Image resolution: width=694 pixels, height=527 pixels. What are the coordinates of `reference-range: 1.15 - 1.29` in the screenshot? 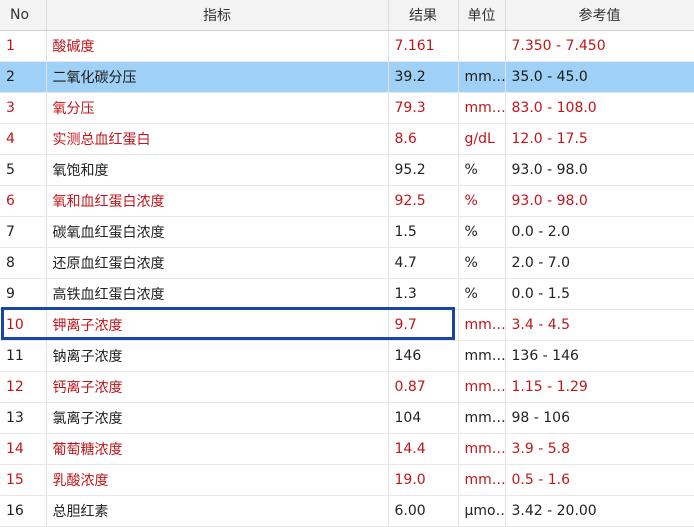 It's located at (599, 387).